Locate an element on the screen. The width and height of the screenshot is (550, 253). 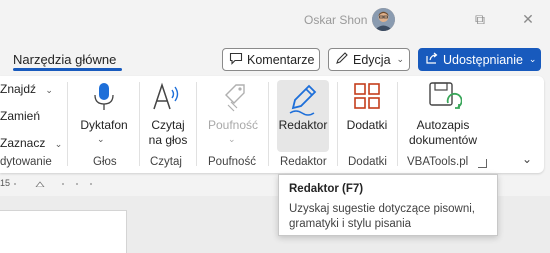
restore-icon: ⧉ is located at coordinates (480, 19).